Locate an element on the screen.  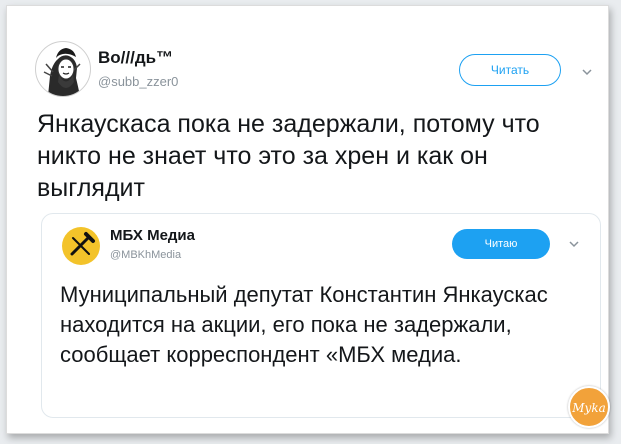
follow-button: Читать is located at coordinates (510, 70).